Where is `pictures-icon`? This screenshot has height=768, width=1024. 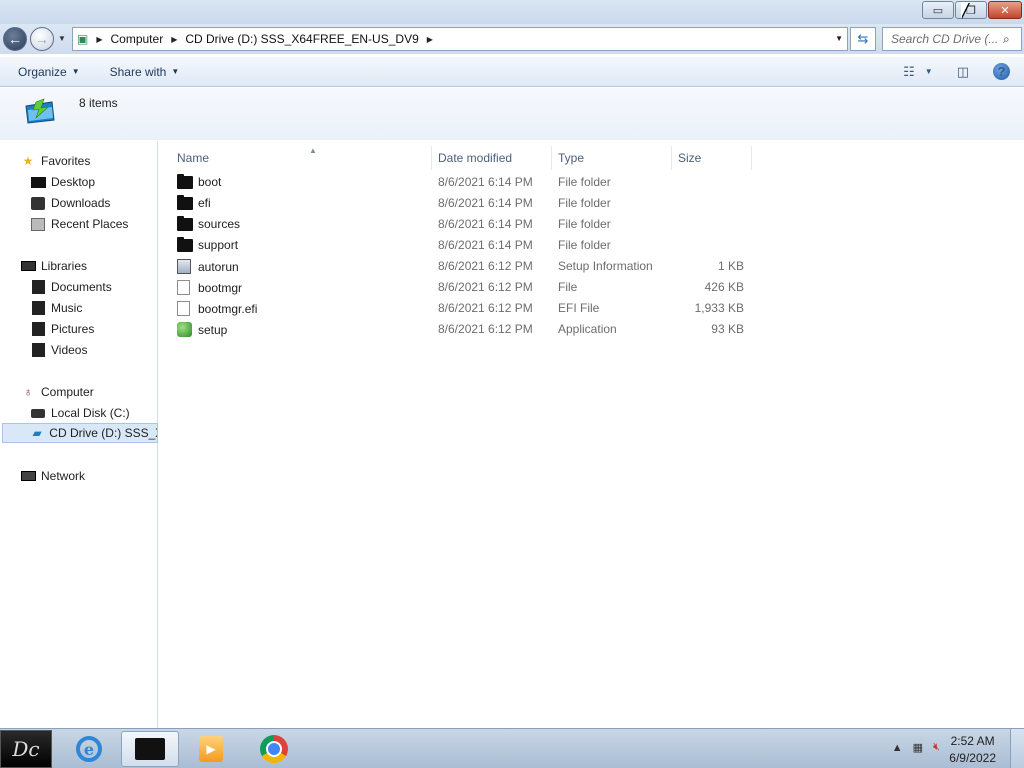 pictures-icon is located at coordinates (38, 329).